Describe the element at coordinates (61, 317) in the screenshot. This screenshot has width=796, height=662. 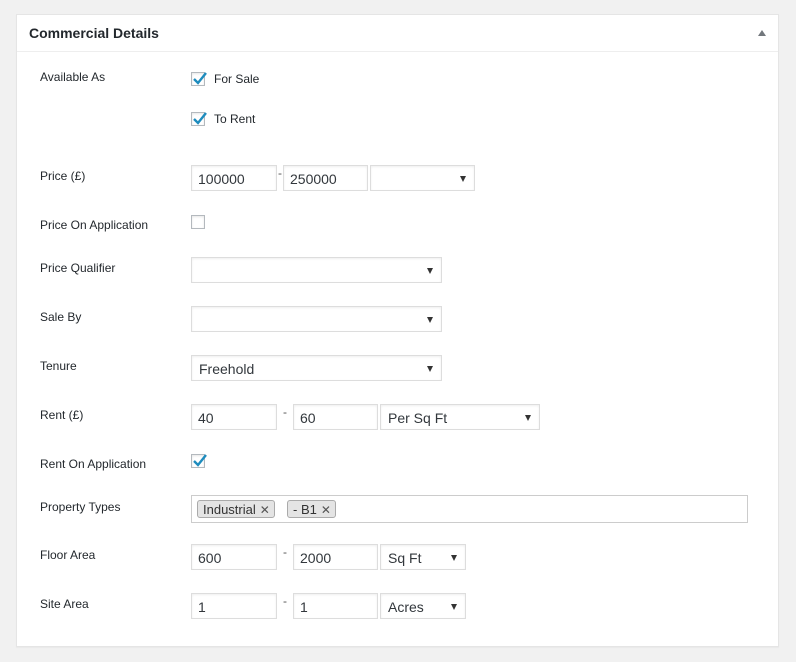
I see `sale-by-label: Sale By` at that location.